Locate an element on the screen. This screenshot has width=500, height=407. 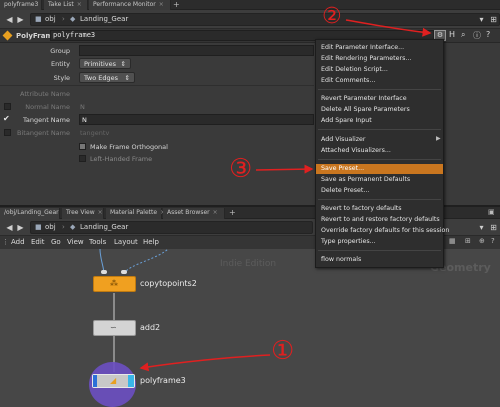
entity-dropdown: Primitives ⇕ is located at coordinates (105, 63).